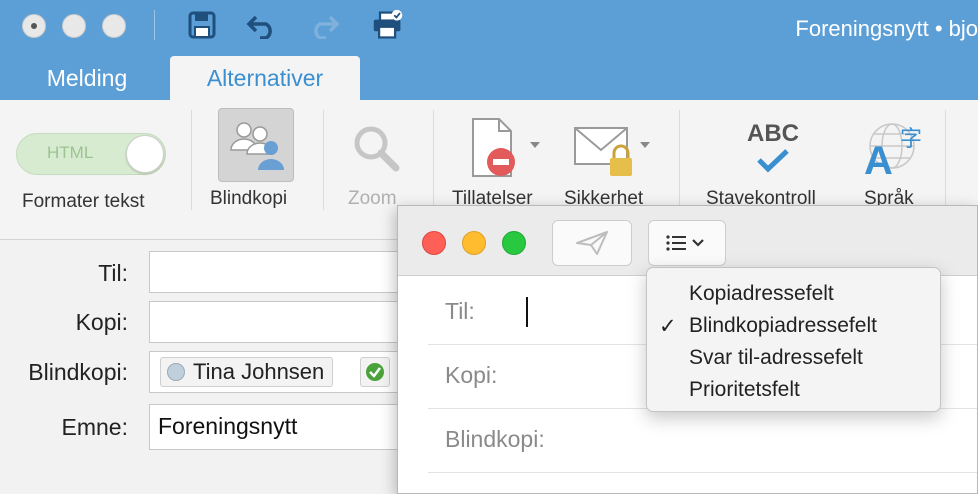 Image resolution: width=978 pixels, height=494 pixels. What do you see at coordinates (279, 322) in the screenshot?
I see `cc-field` at bounding box center [279, 322].